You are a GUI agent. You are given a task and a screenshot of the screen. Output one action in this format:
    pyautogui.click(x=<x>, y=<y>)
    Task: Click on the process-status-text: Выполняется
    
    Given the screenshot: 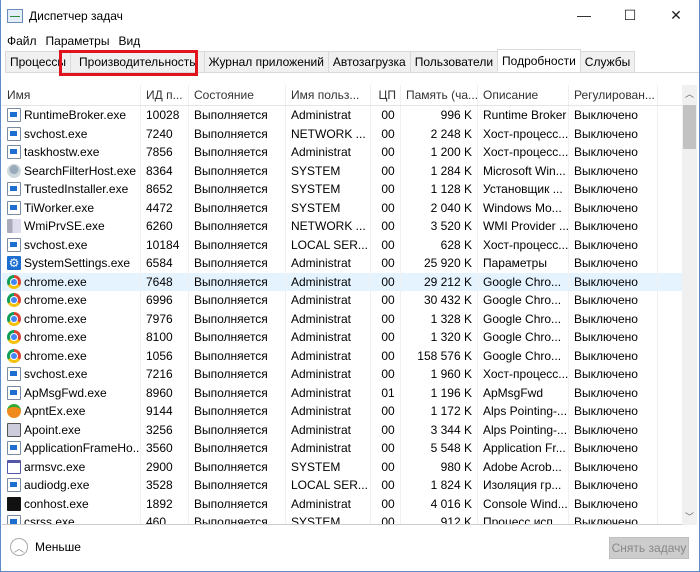 What is the action you would take?
    pyautogui.click(x=231, y=226)
    